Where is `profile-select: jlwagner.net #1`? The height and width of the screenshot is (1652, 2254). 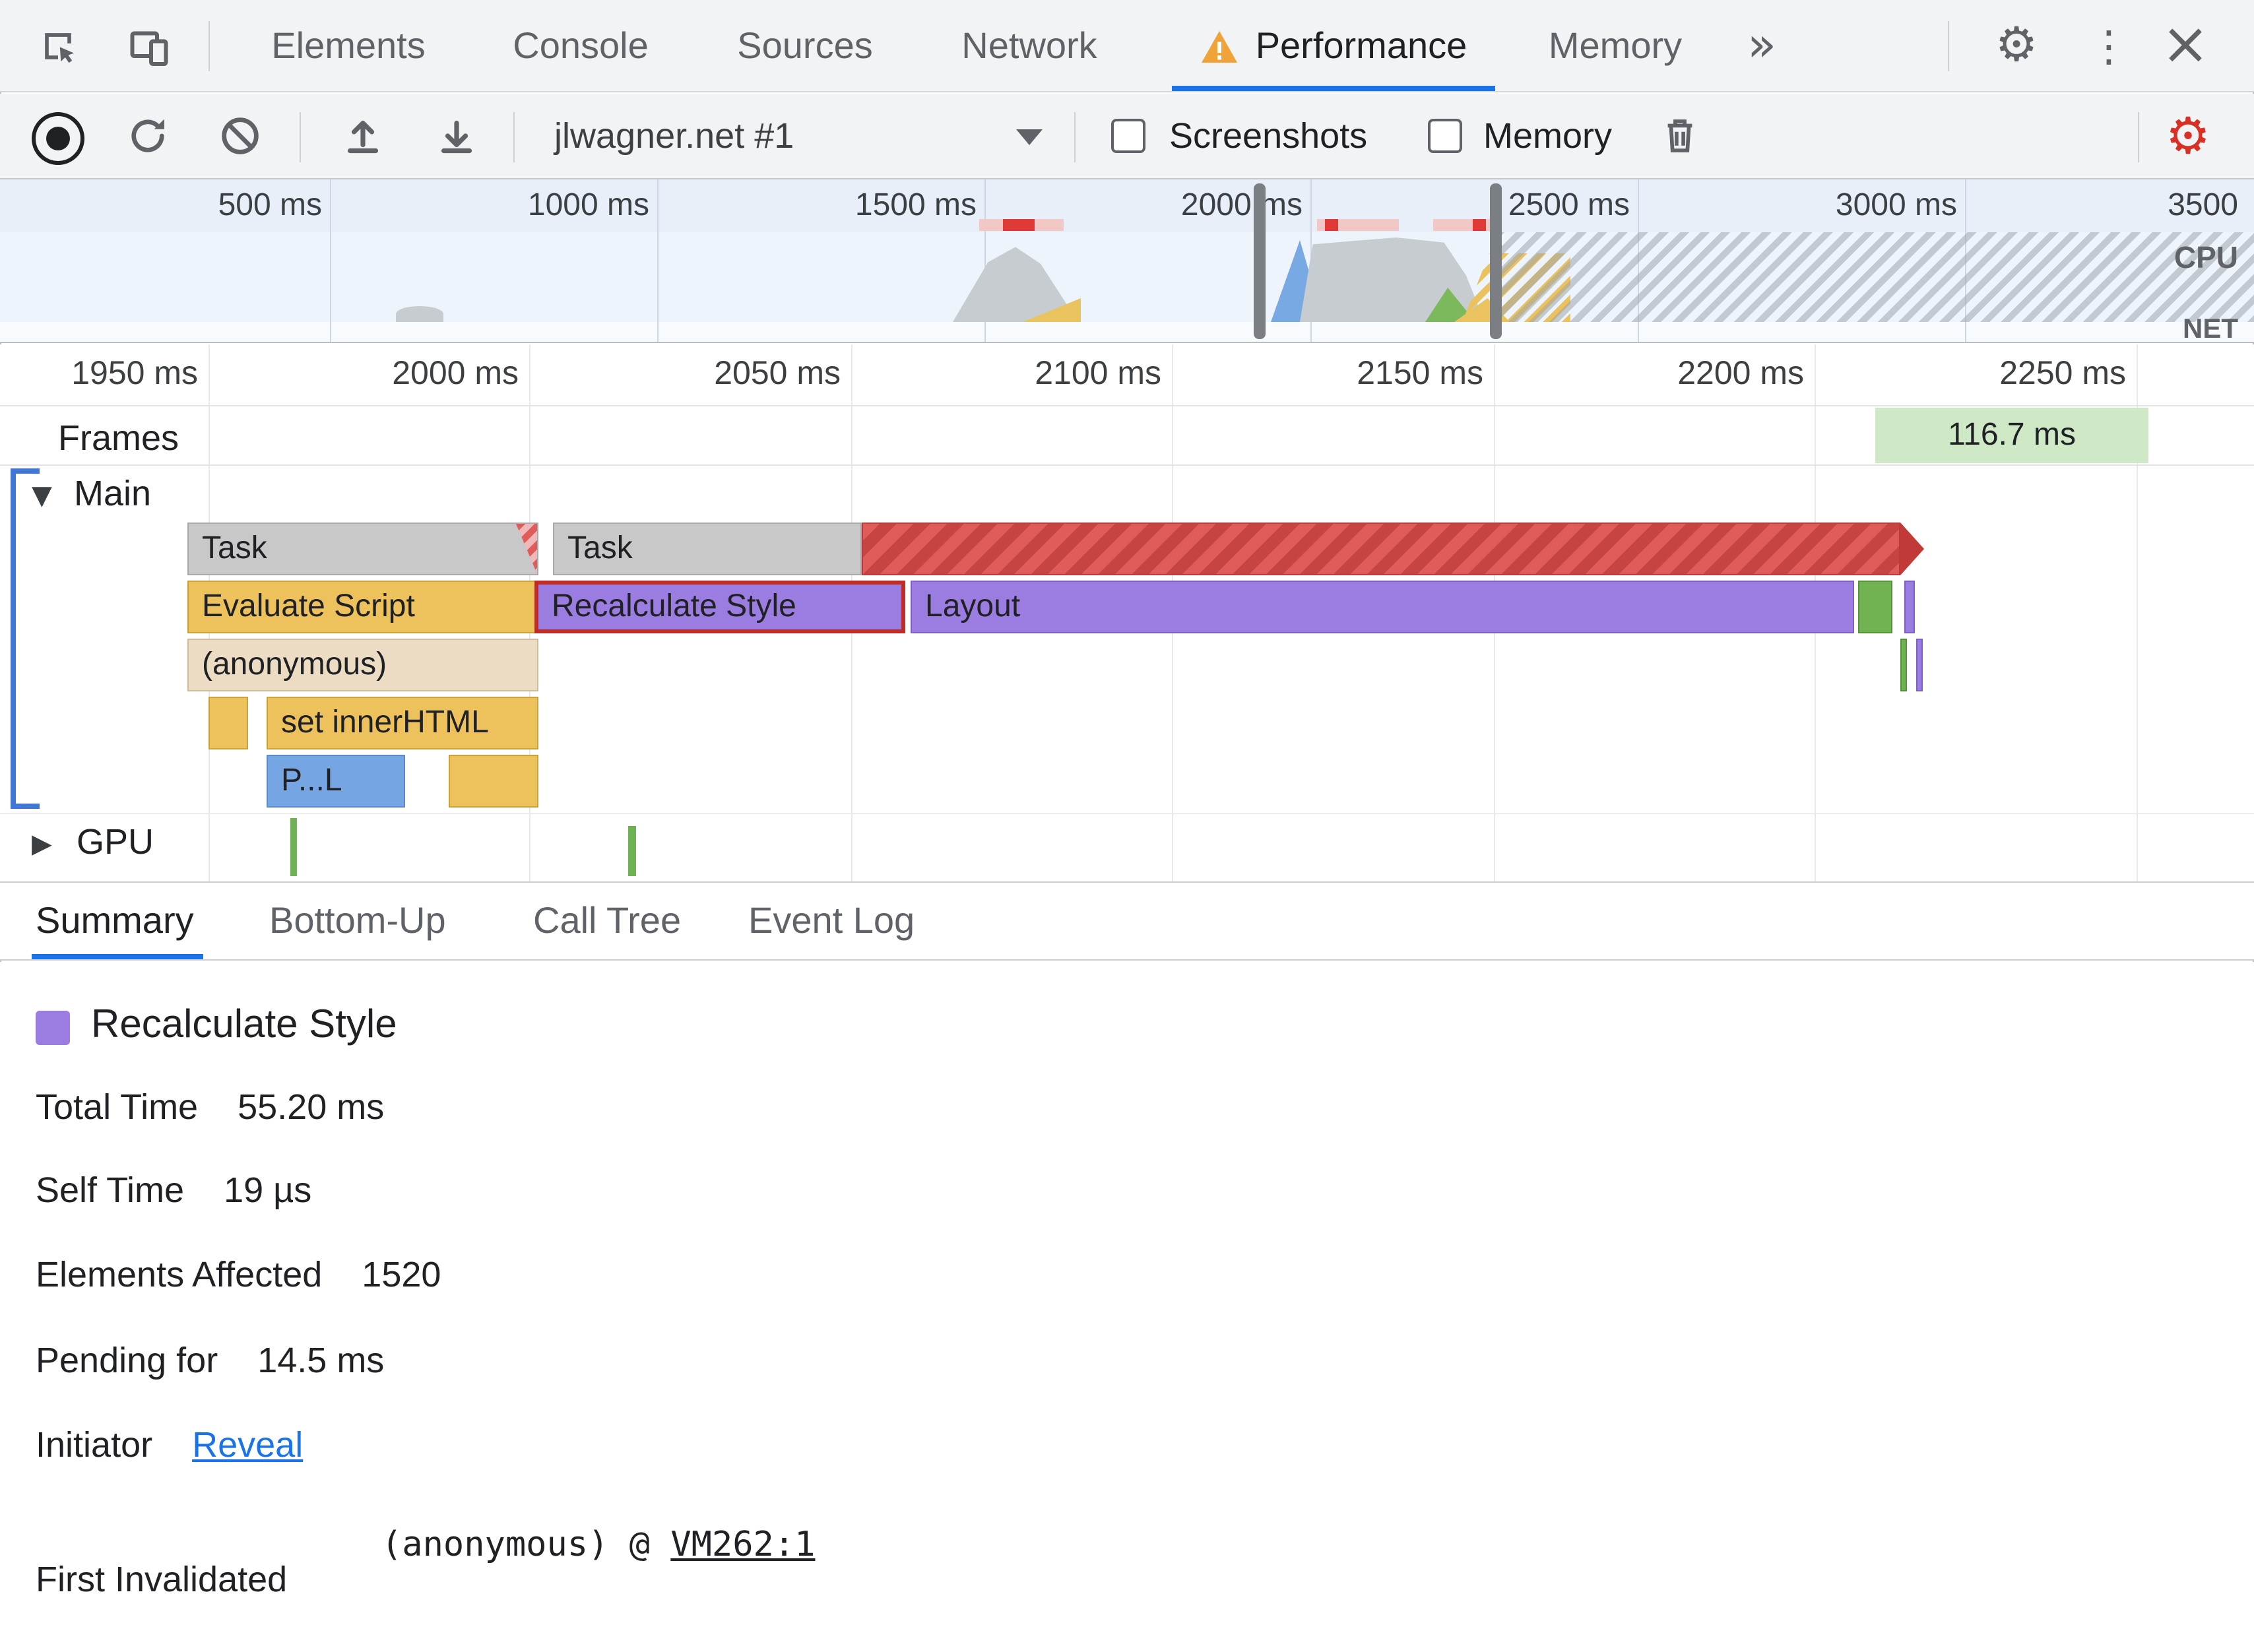 profile-select: jlwagner.net #1 is located at coordinates (674, 136).